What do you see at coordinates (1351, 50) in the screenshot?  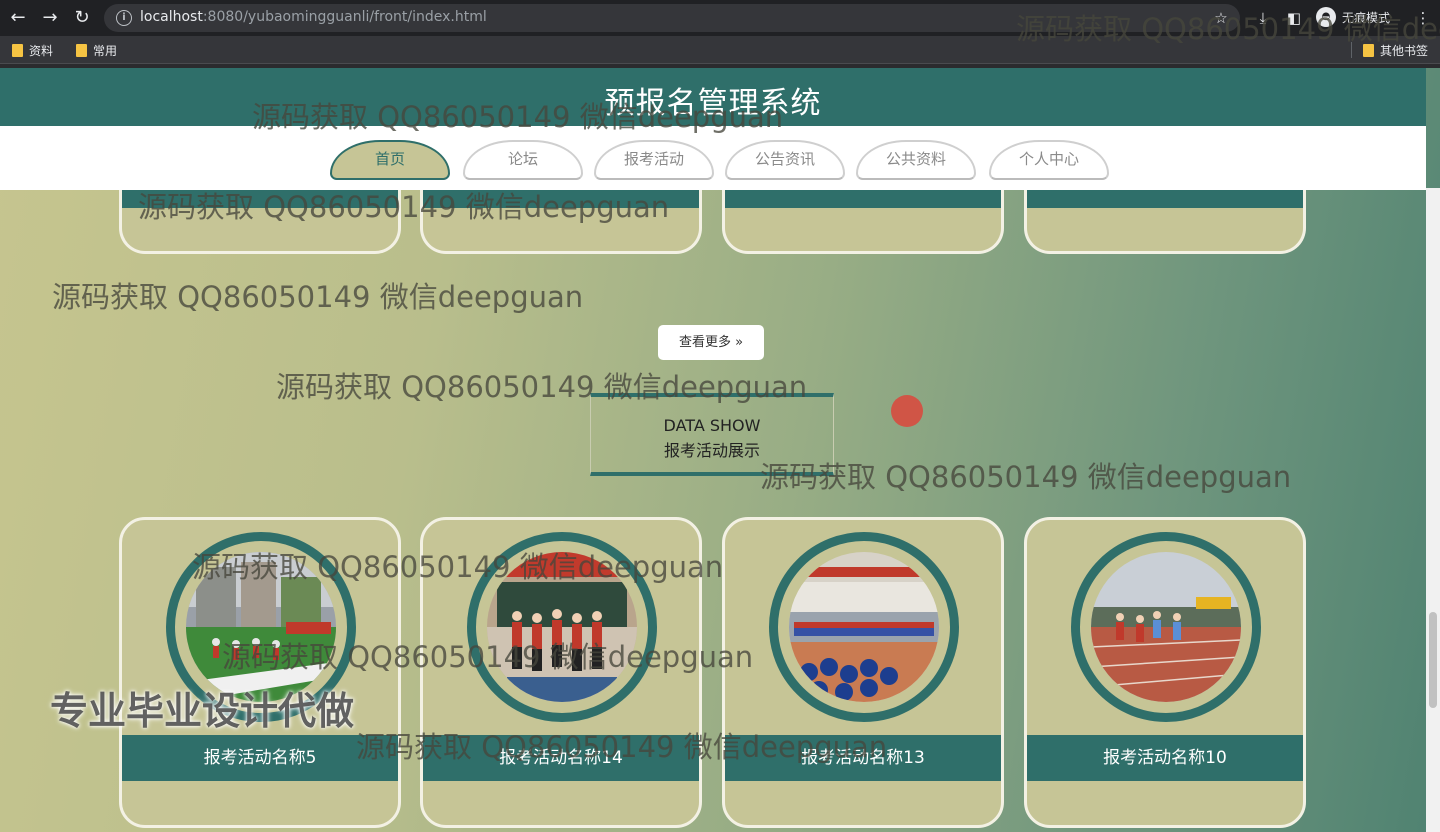 I see `bookmark-separator` at bounding box center [1351, 50].